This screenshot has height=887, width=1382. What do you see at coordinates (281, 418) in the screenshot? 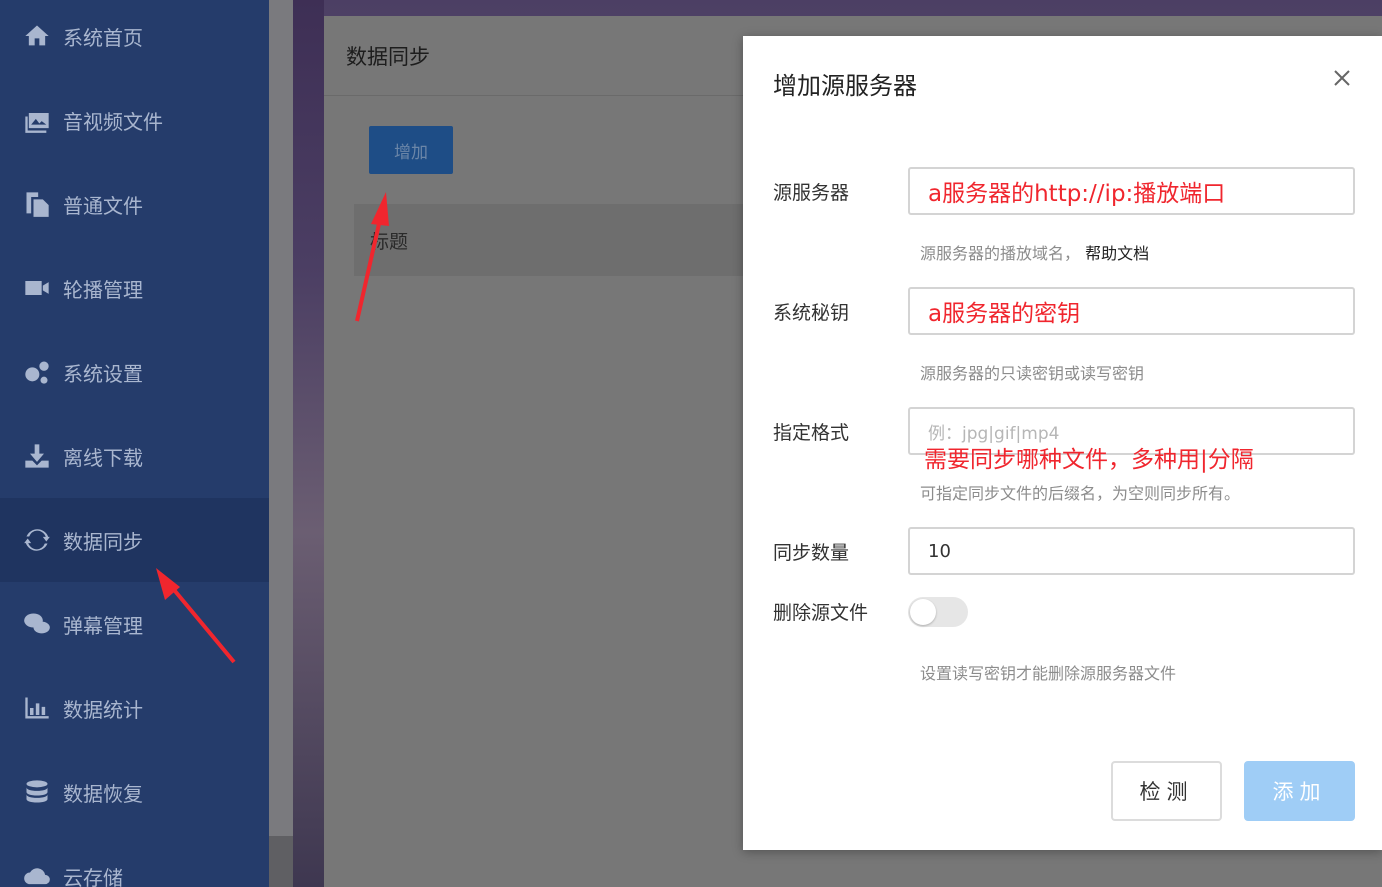
I see `scrollbar-thumb` at bounding box center [281, 418].